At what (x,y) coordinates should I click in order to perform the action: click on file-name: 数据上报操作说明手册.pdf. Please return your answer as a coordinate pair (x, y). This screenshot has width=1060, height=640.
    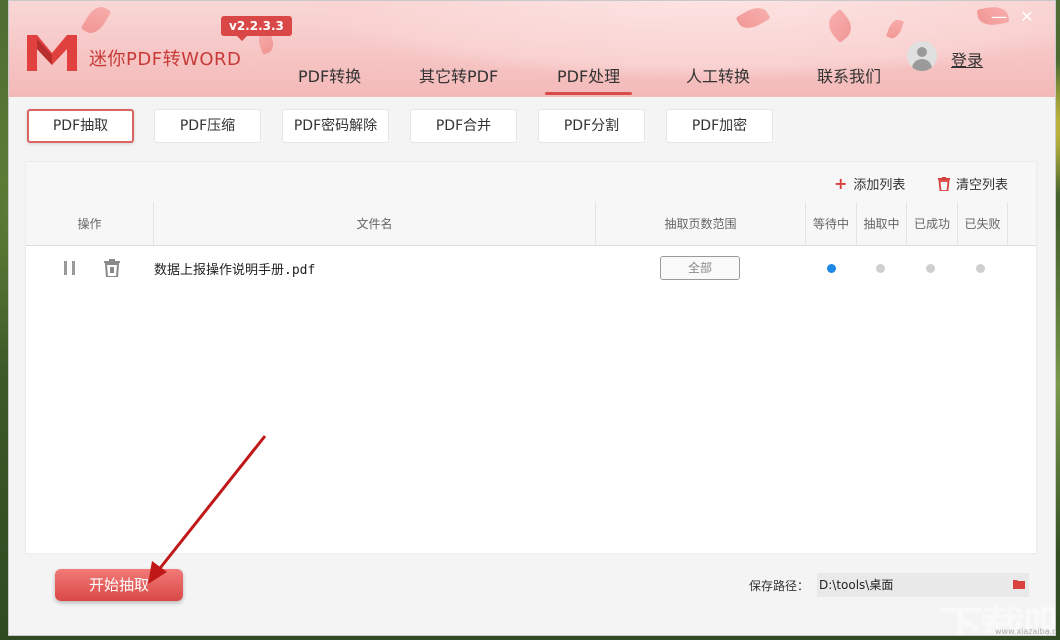
    Looking at the image, I should click on (235, 270).